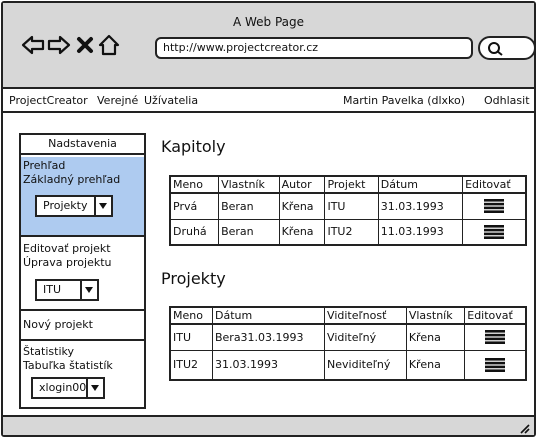 This screenshot has height=439, width=537. Describe the element at coordinates (44, 165) in the screenshot. I see `sidebar-overview-label: Prehľad` at that location.